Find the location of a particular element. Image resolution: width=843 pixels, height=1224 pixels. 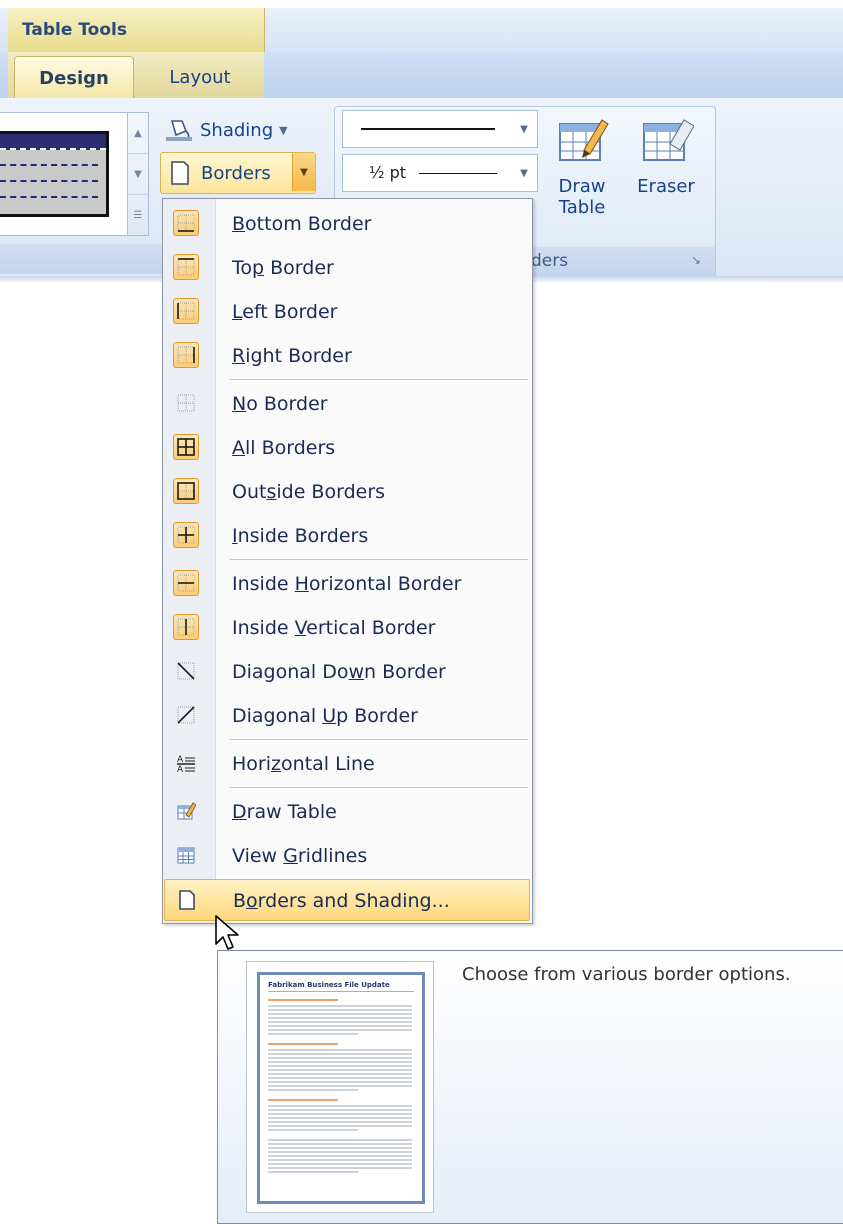

right-border-icon is located at coordinates (186, 355).